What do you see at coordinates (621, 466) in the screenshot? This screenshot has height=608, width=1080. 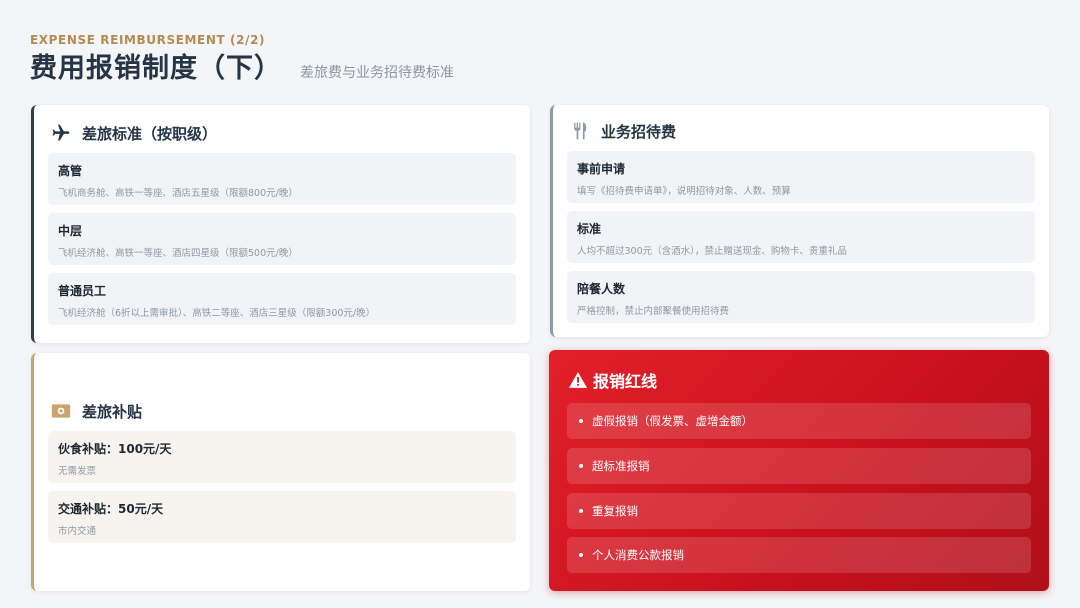 I see `red-line-text: 超标准报销` at bounding box center [621, 466].